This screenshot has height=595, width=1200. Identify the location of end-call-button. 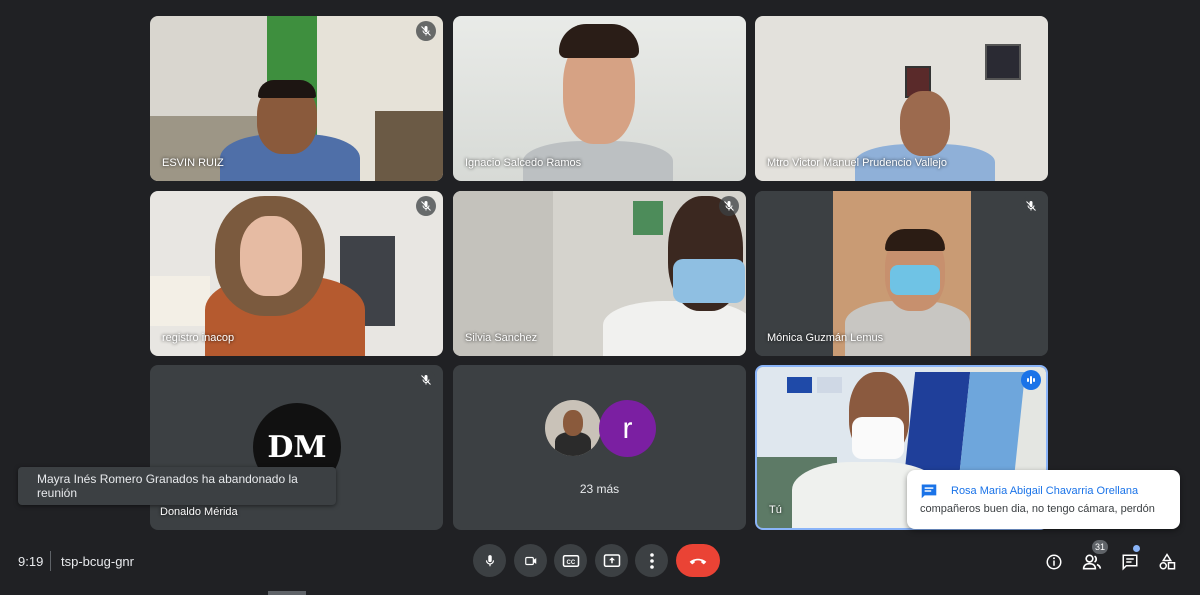
(698, 560).